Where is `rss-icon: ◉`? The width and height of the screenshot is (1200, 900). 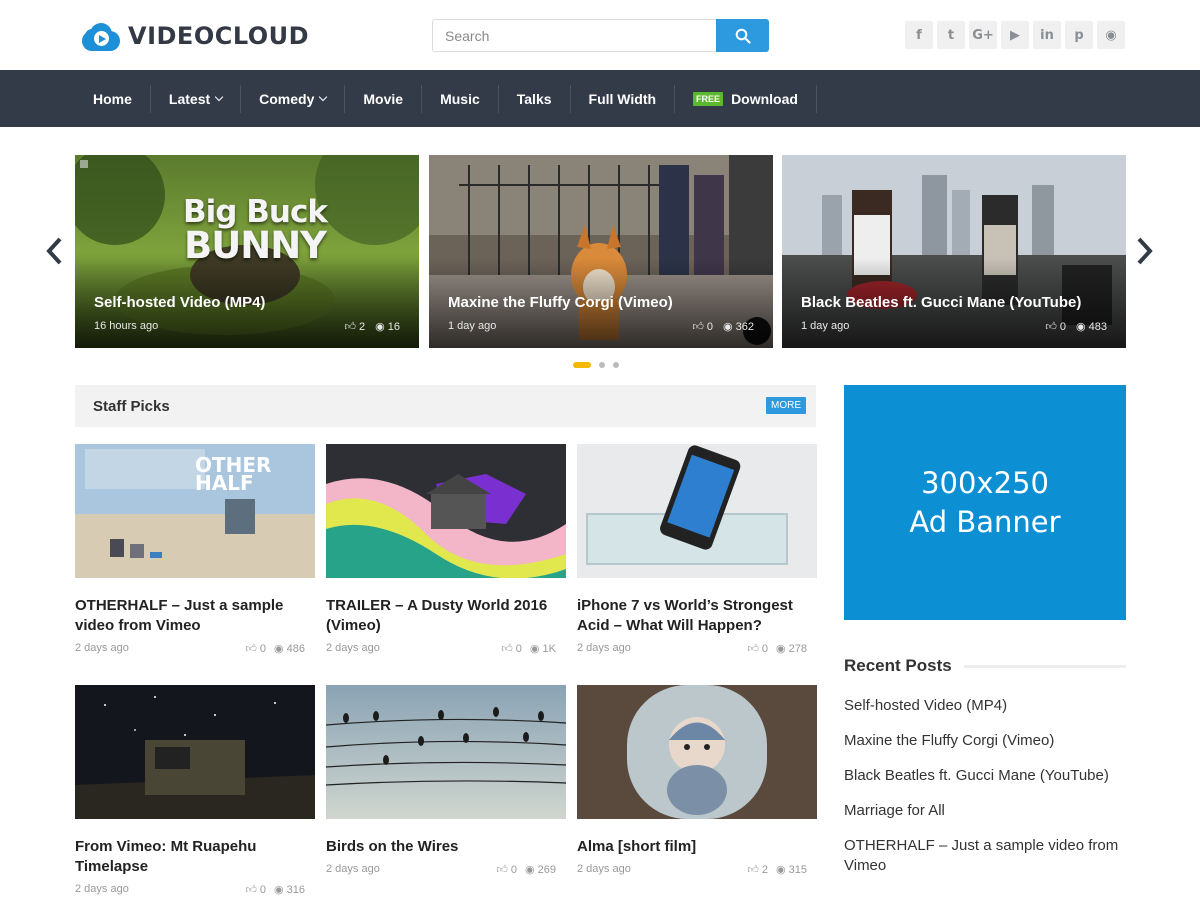
rss-icon: ◉ is located at coordinates (1111, 35).